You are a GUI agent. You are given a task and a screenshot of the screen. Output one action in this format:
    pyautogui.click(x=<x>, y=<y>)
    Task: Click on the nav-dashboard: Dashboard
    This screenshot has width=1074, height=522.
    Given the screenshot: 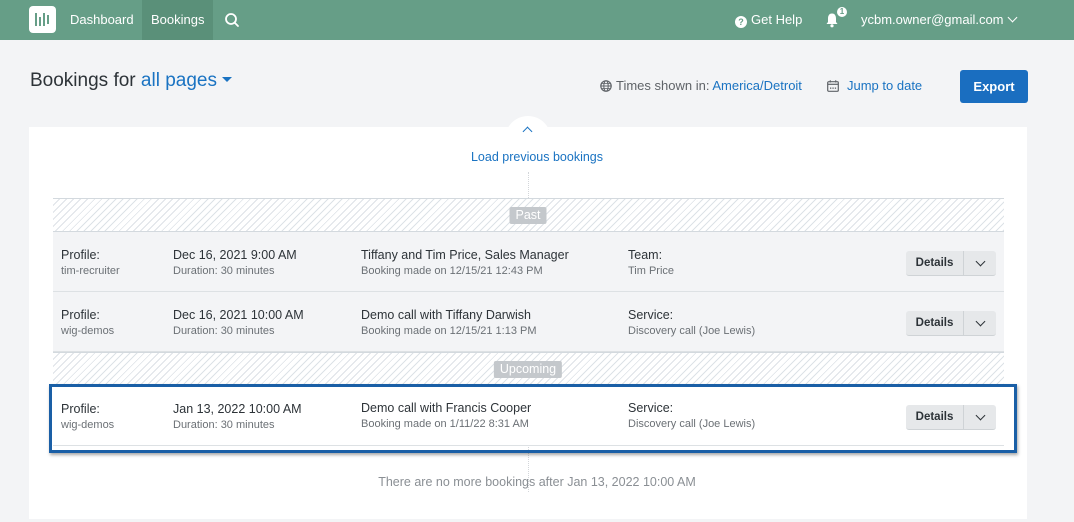 What is the action you would take?
    pyautogui.click(x=102, y=20)
    